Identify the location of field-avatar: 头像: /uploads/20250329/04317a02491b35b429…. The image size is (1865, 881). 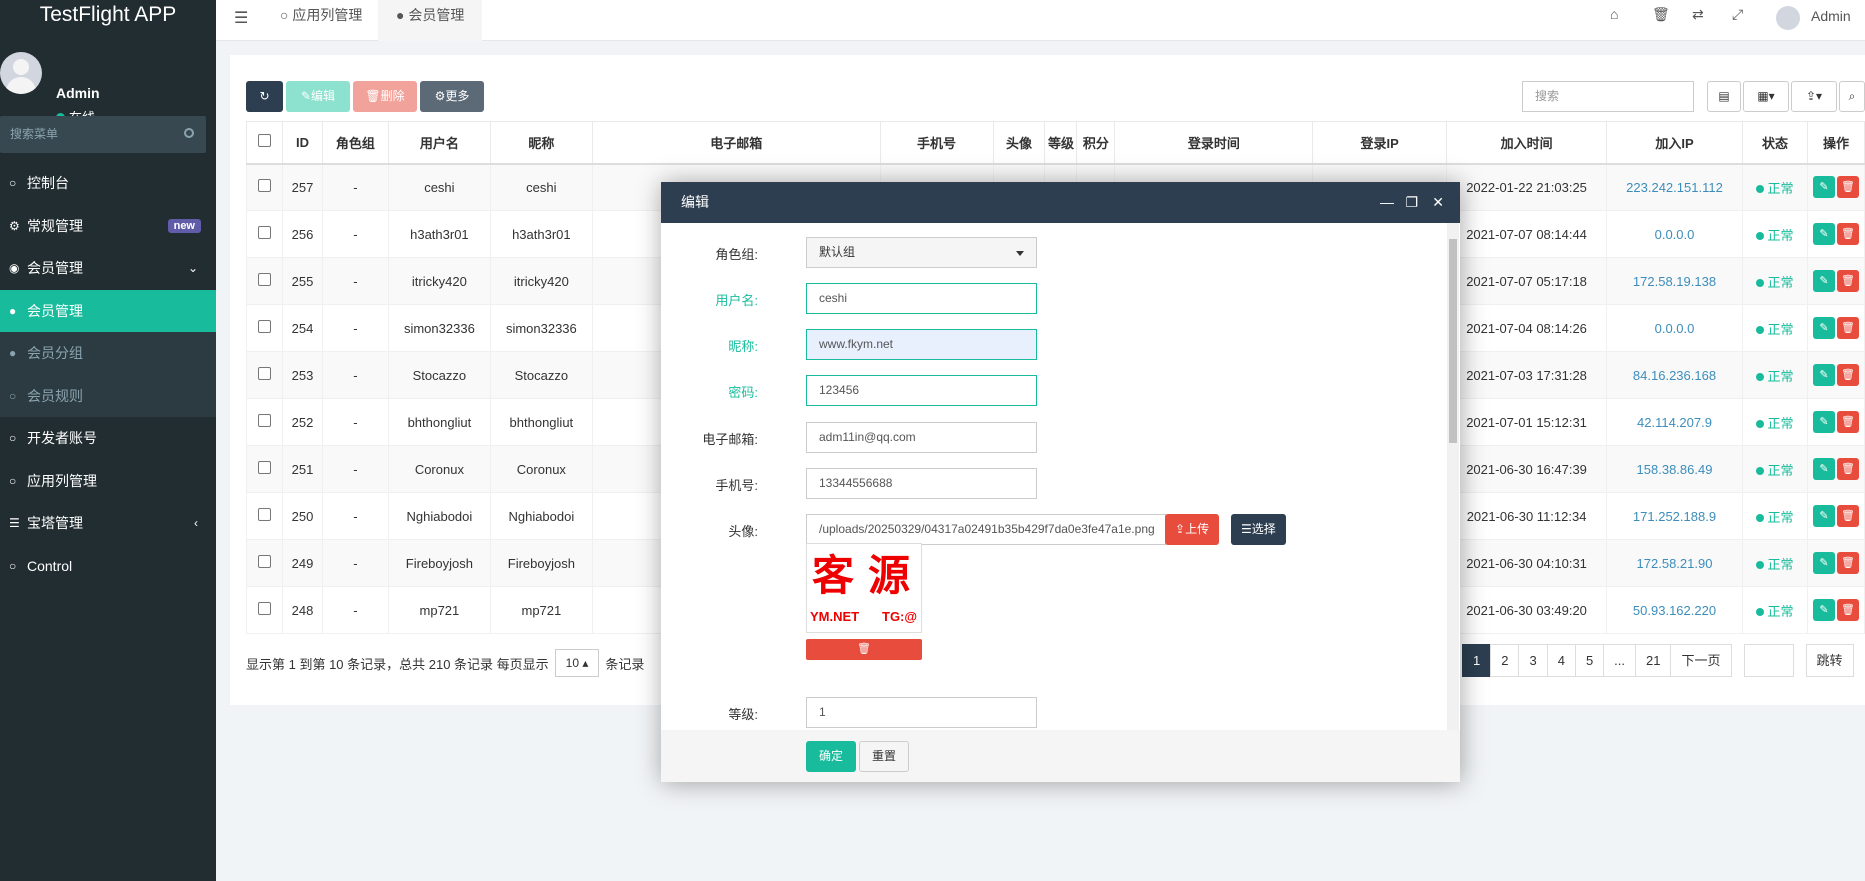
(1051, 529).